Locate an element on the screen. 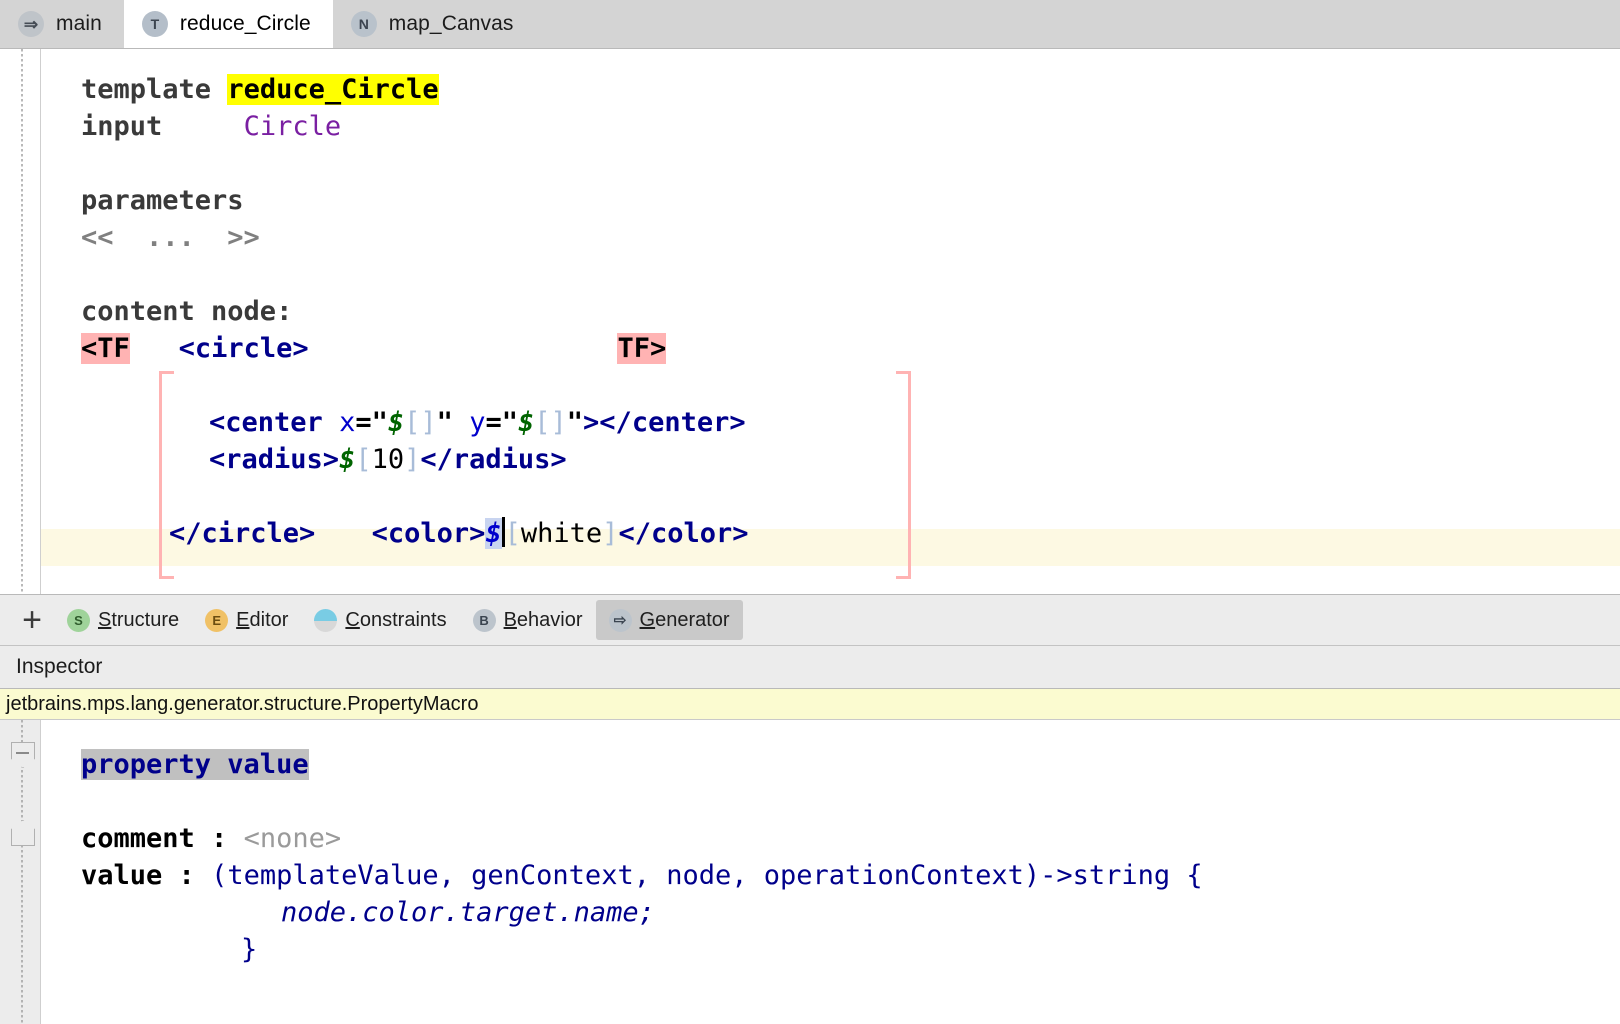  comment-label: comment : is located at coordinates (154, 838).